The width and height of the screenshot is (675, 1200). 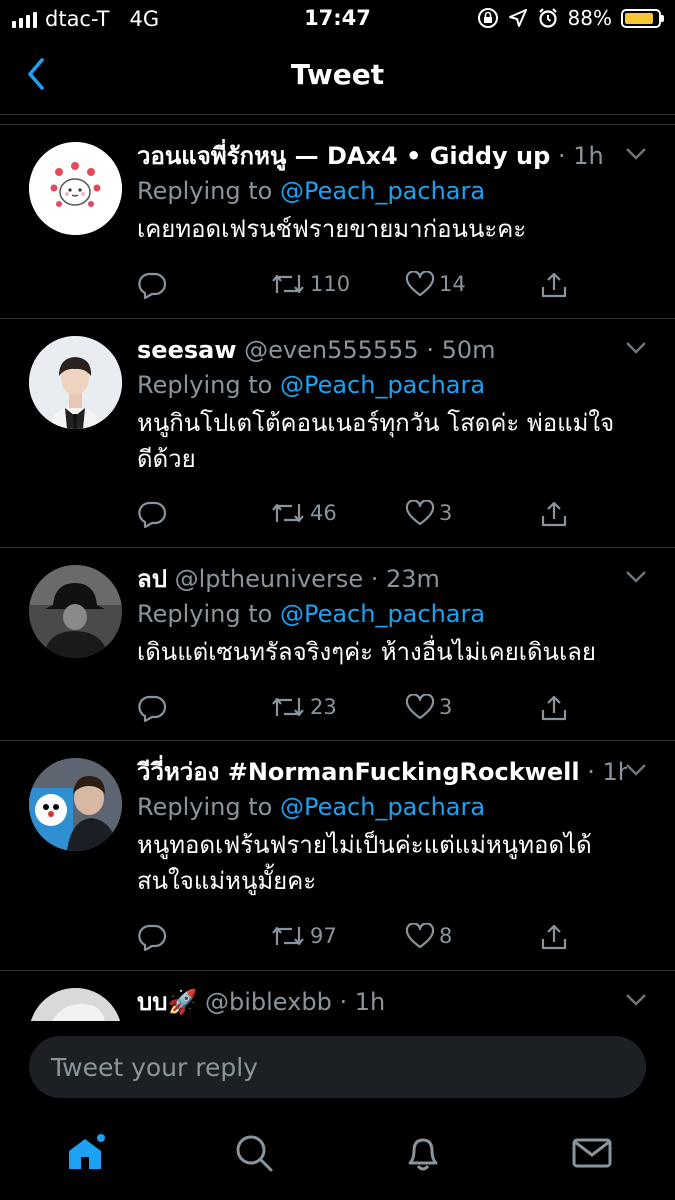 I want to click on reply-composer: Tweet your reply, so click(x=337, y=1067).